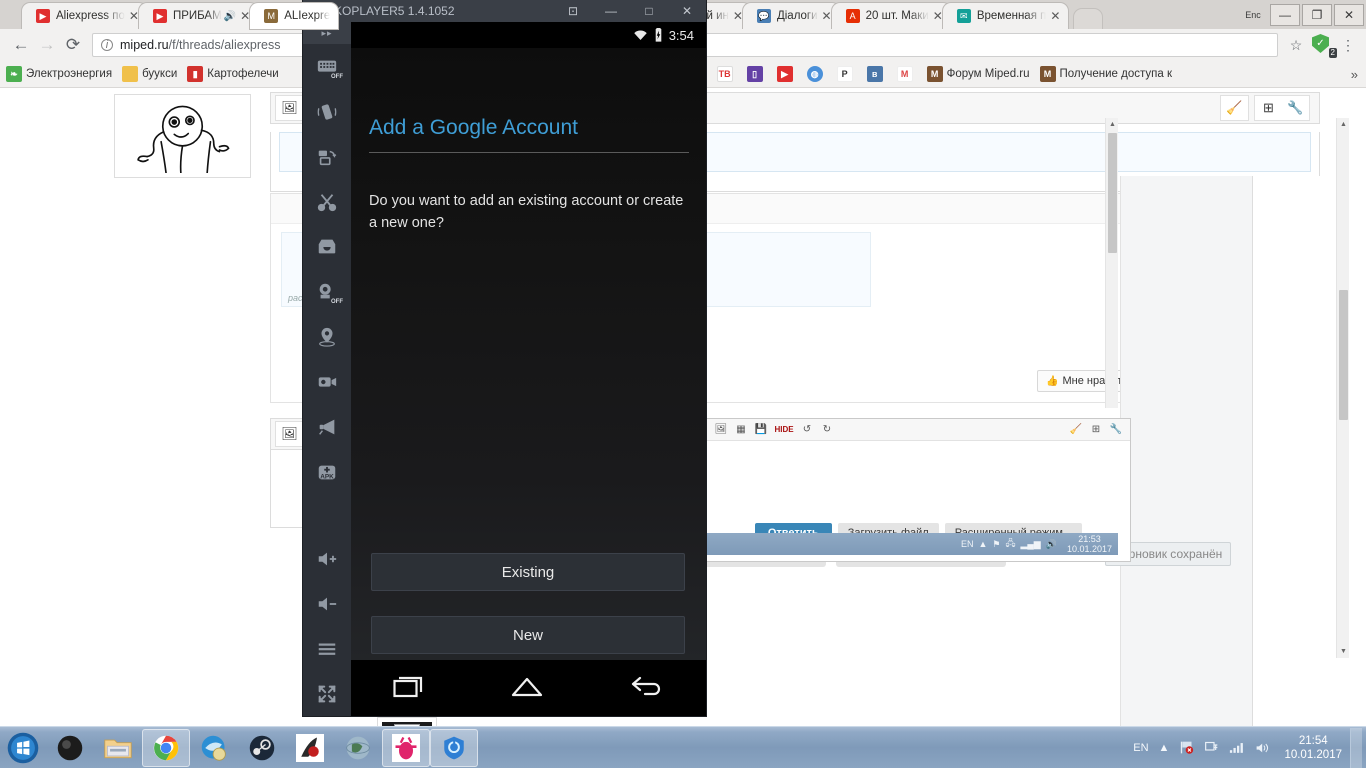  I want to click on redo-icon: ↻, so click(827, 430).